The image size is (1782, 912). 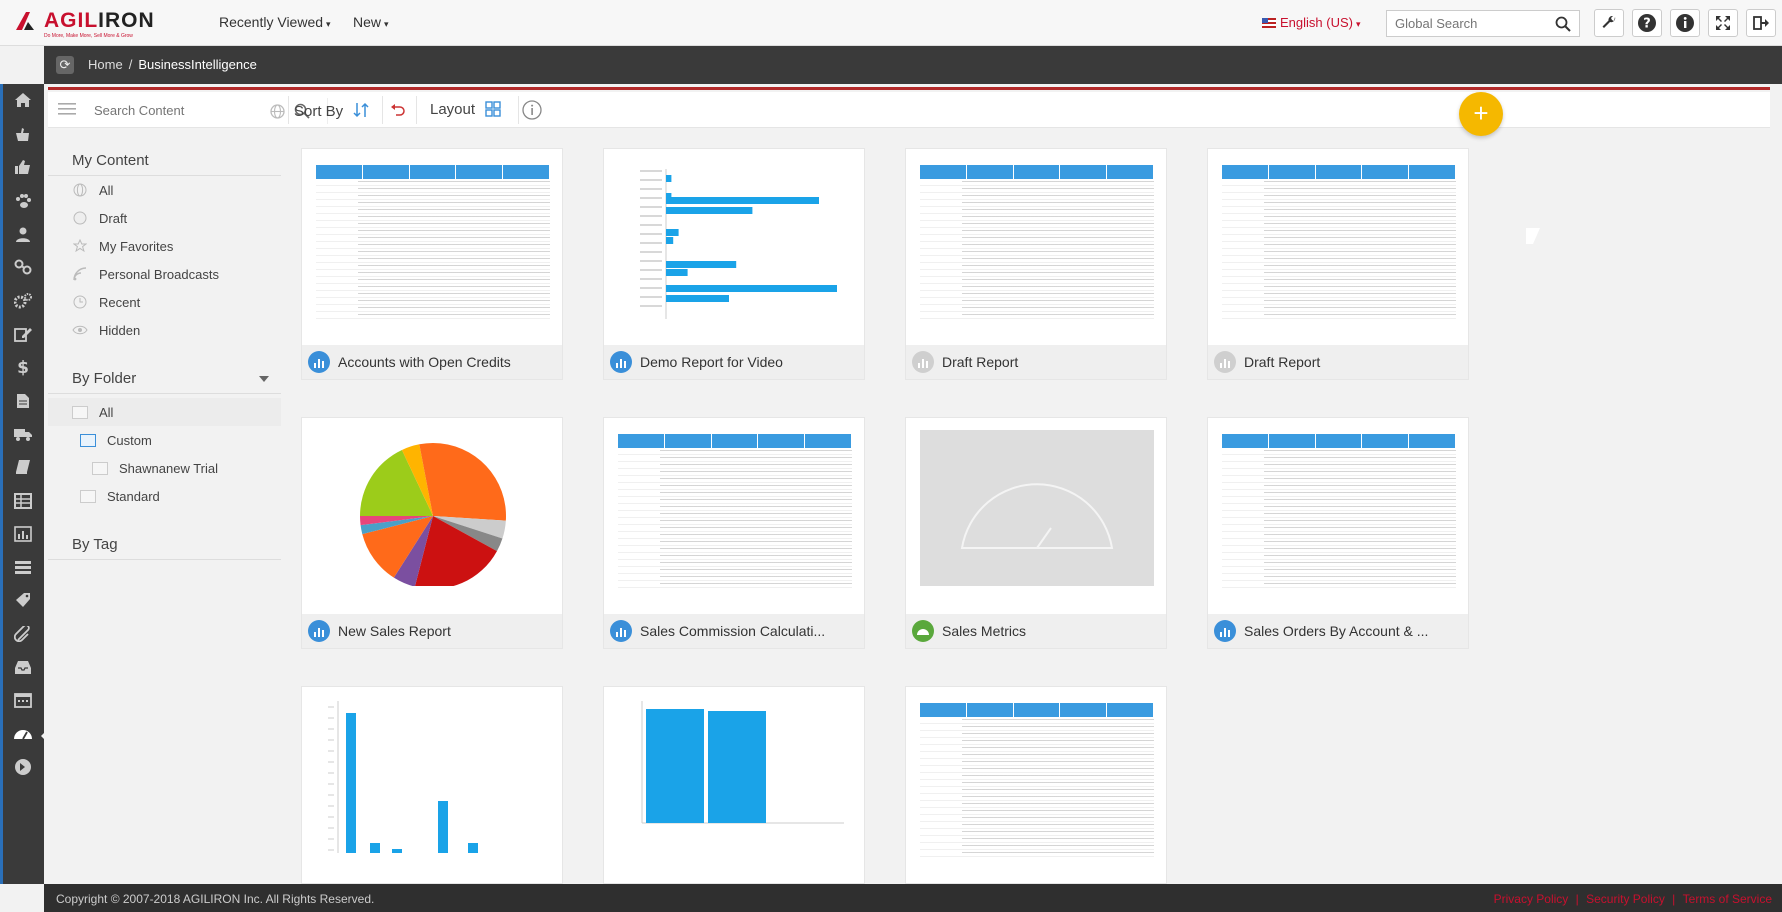 What do you see at coordinates (67, 109) in the screenshot?
I see `menu-icon` at bounding box center [67, 109].